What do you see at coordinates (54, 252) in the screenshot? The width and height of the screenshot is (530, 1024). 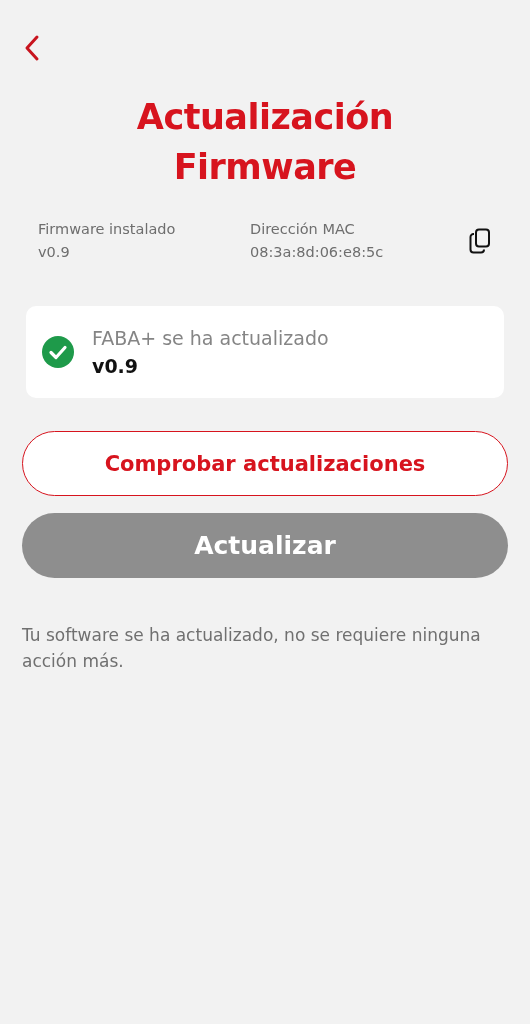 I see `info-value: v0.9` at bounding box center [54, 252].